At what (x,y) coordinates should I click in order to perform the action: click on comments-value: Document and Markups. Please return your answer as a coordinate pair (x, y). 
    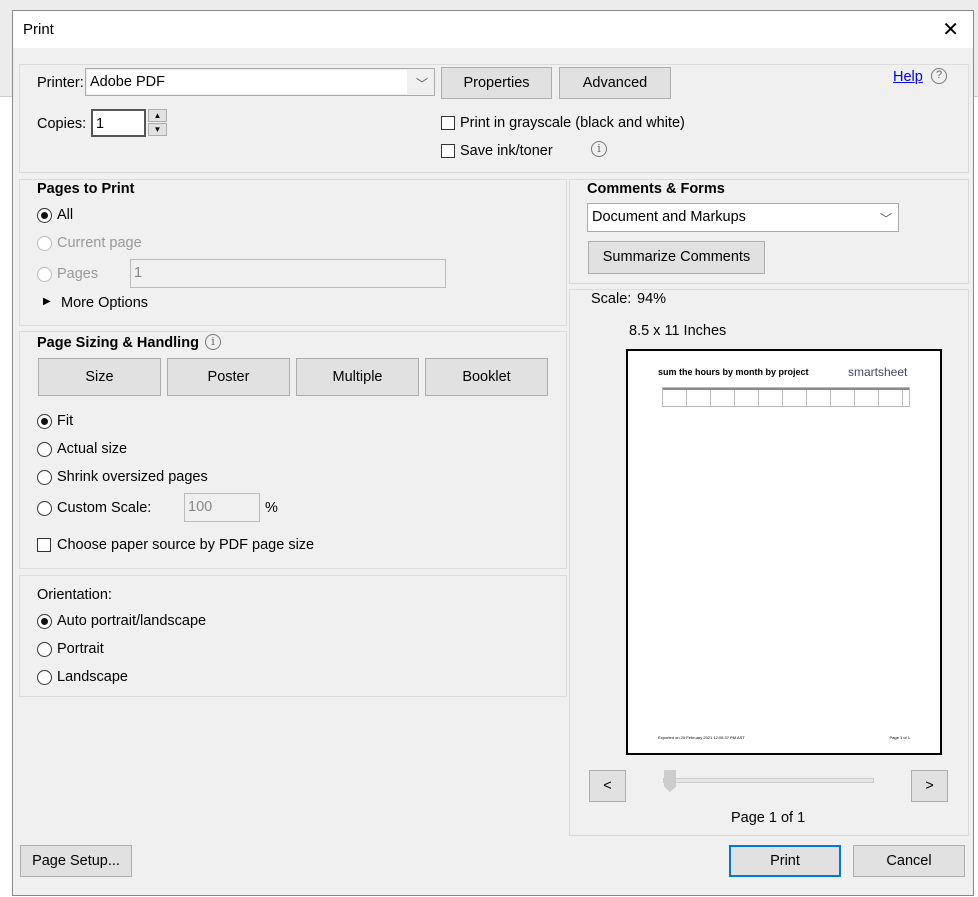
    Looking at the image, I should click on (669, 217).